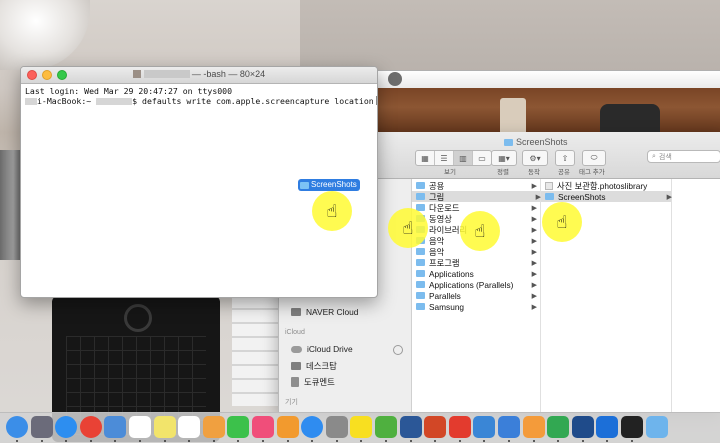  I want to click on terminal-icon, so click(632, 427).